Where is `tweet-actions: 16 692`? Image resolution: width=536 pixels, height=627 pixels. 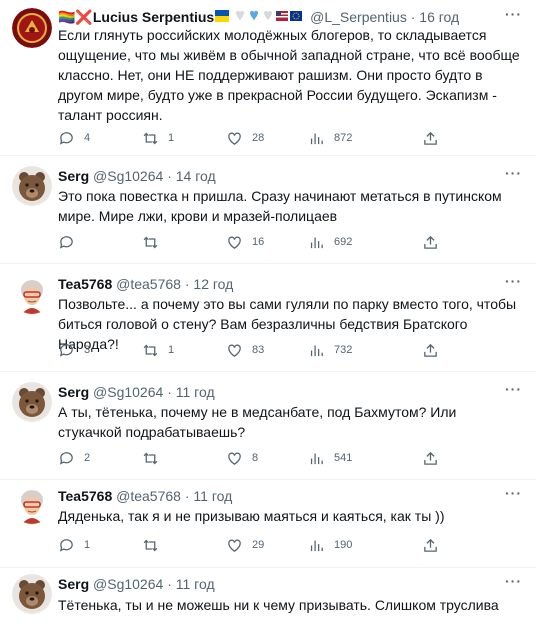
tweet-actions: 16 692 is located at coordinates (263, 242).